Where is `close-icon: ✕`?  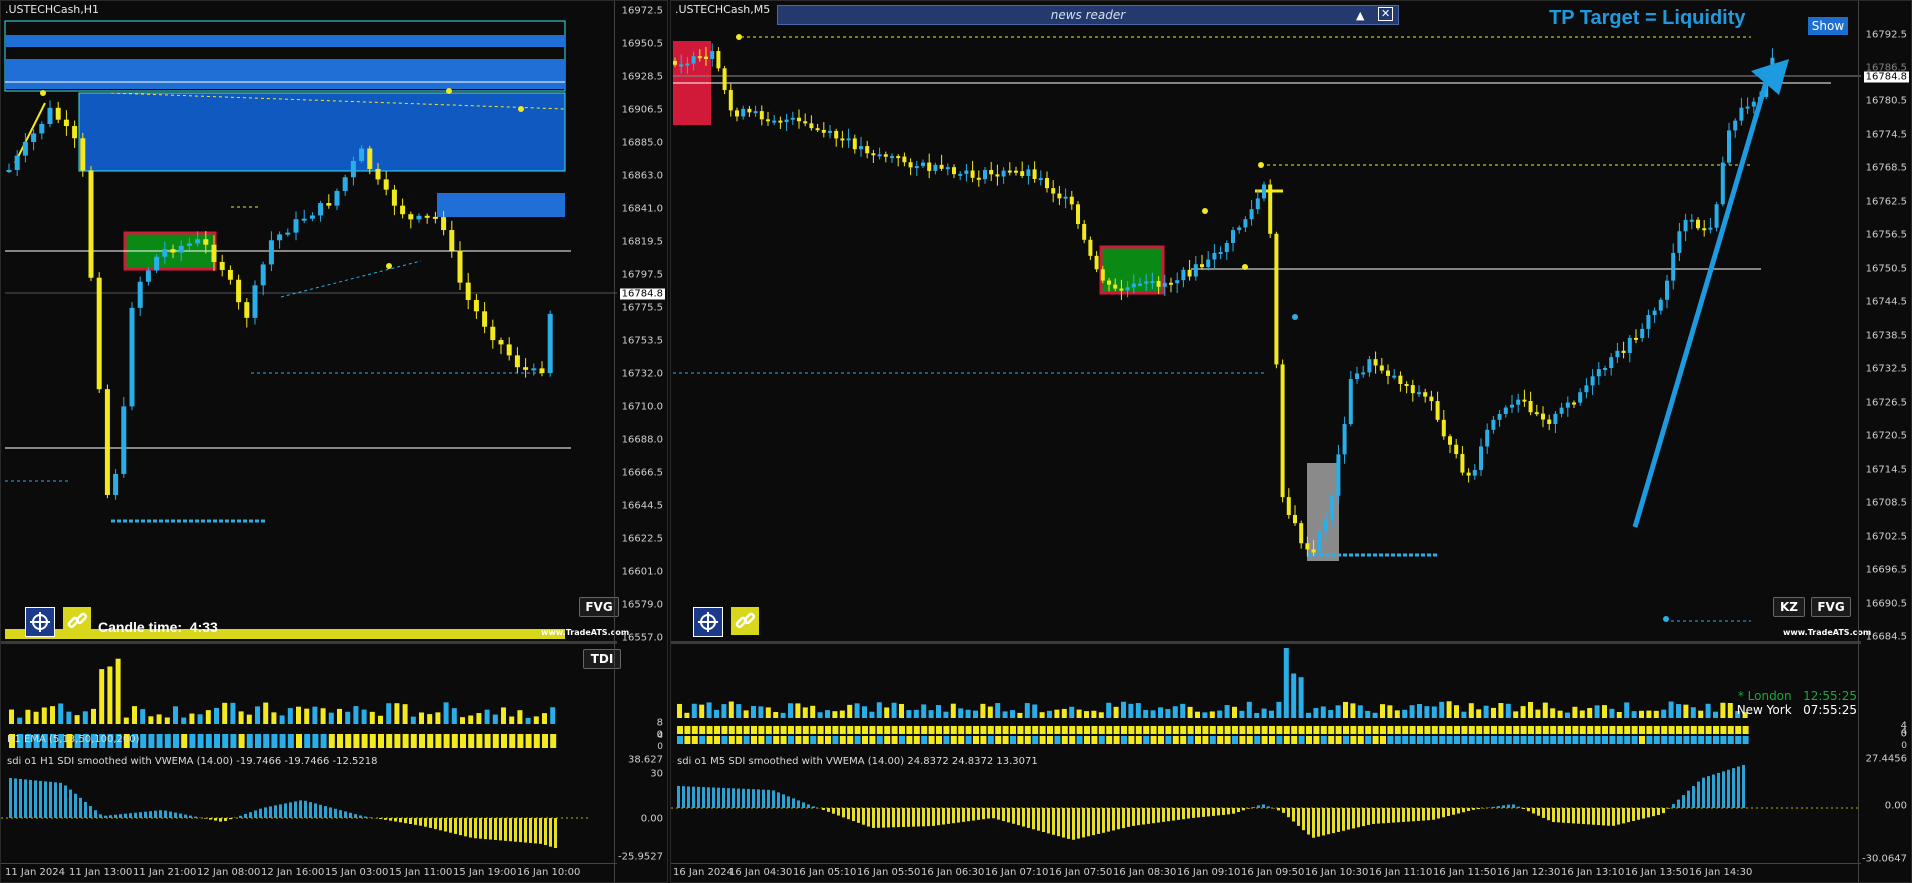
close-icon: ✕ is located at coordinates (1386, 14).